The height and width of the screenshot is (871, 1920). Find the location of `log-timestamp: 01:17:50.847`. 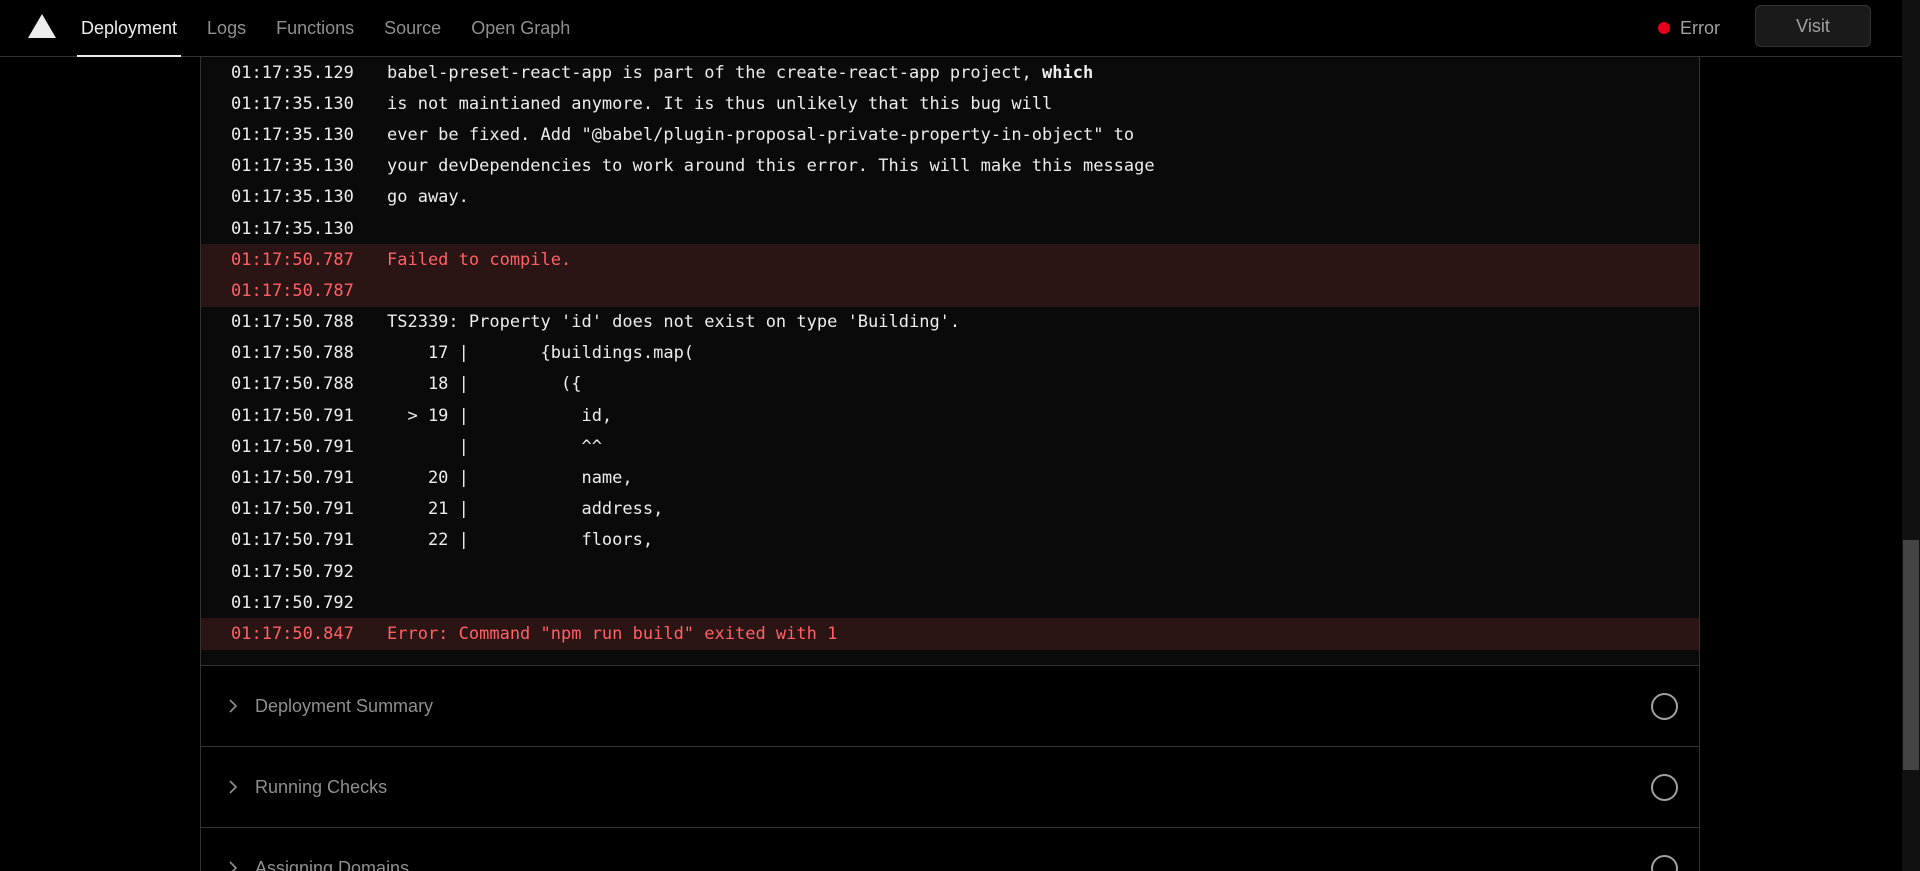

log-timestamp: 01:17:50.847 is located at coordinates (292, 633).